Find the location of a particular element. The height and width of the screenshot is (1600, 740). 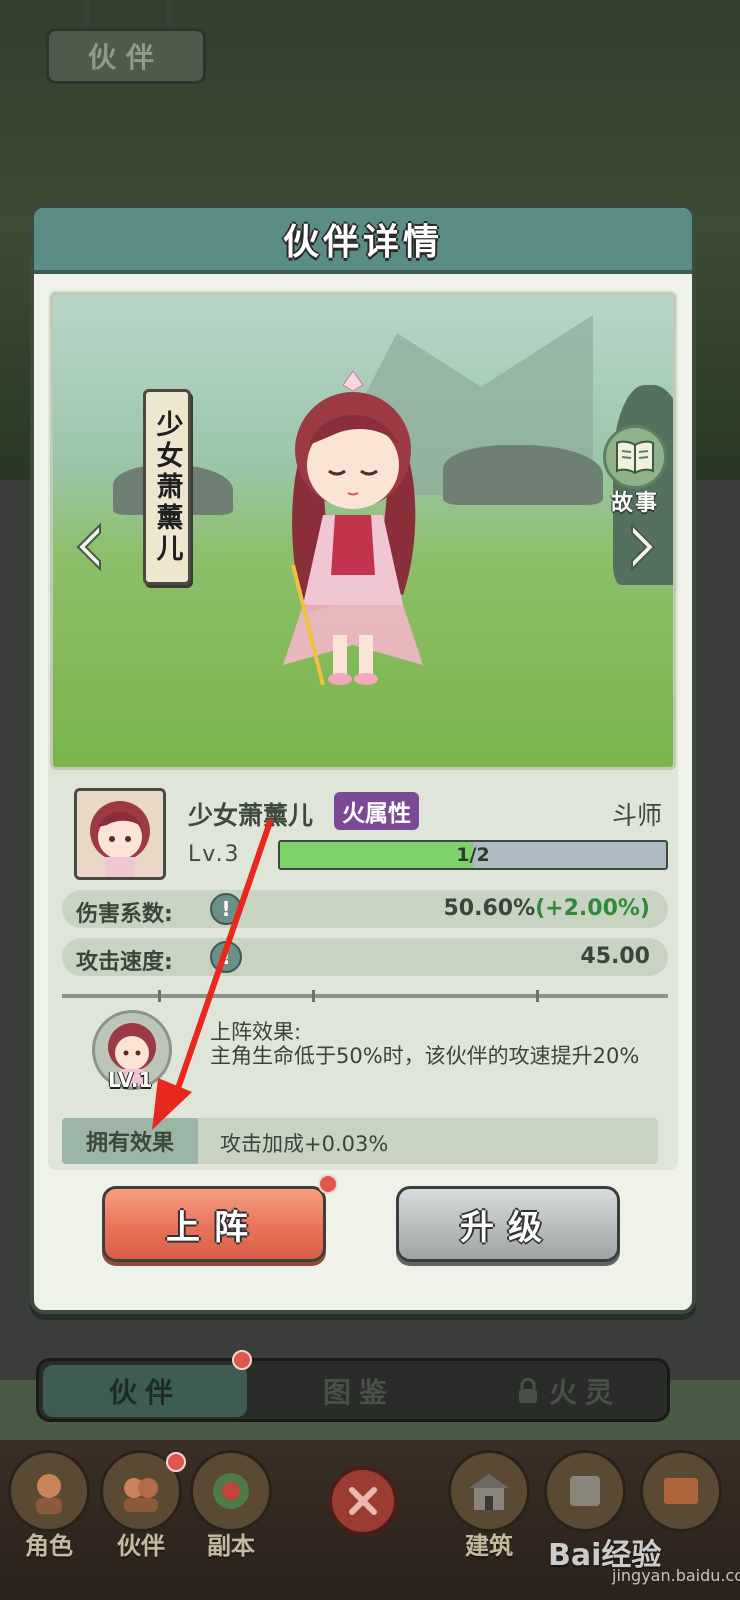

stat-value-base: 50.60% is located at coordinates (489, 908).